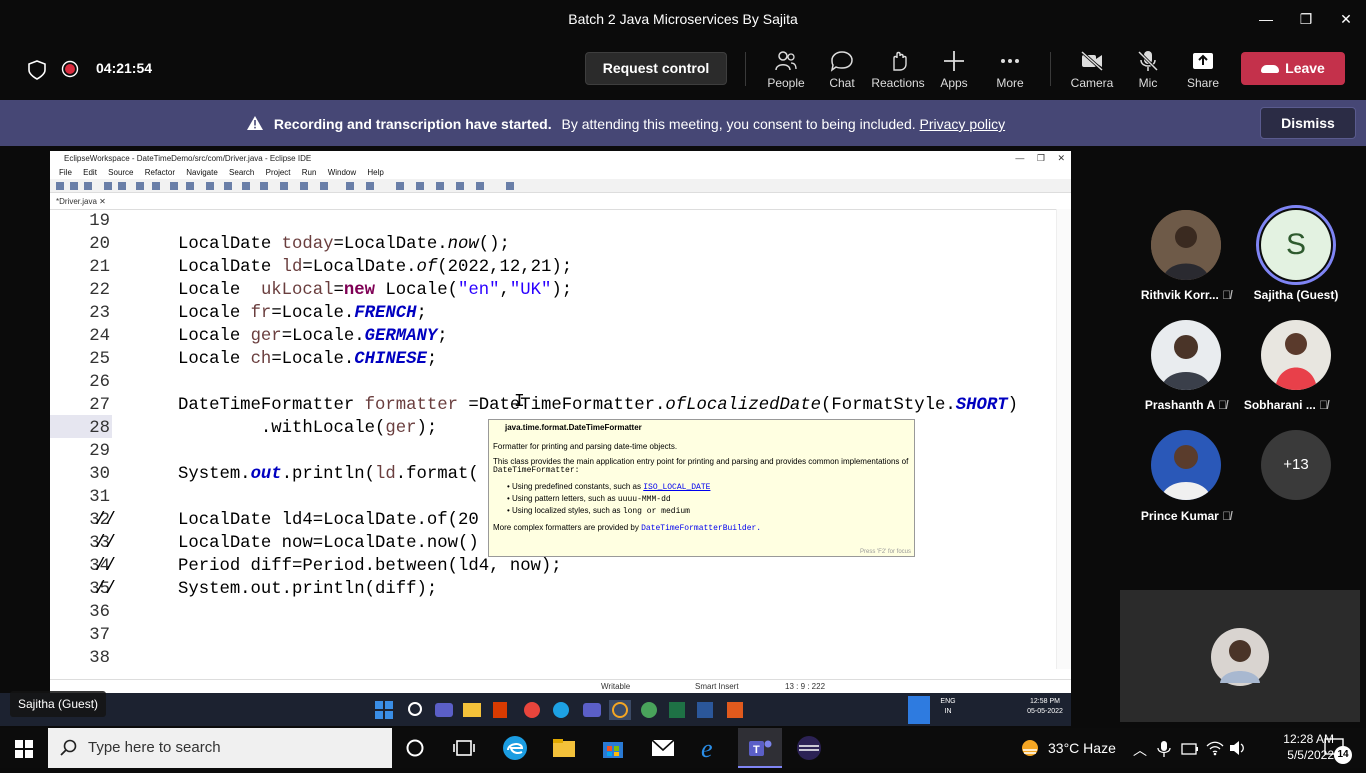  I want to click on minimize-button: —, so click(1266, 19).